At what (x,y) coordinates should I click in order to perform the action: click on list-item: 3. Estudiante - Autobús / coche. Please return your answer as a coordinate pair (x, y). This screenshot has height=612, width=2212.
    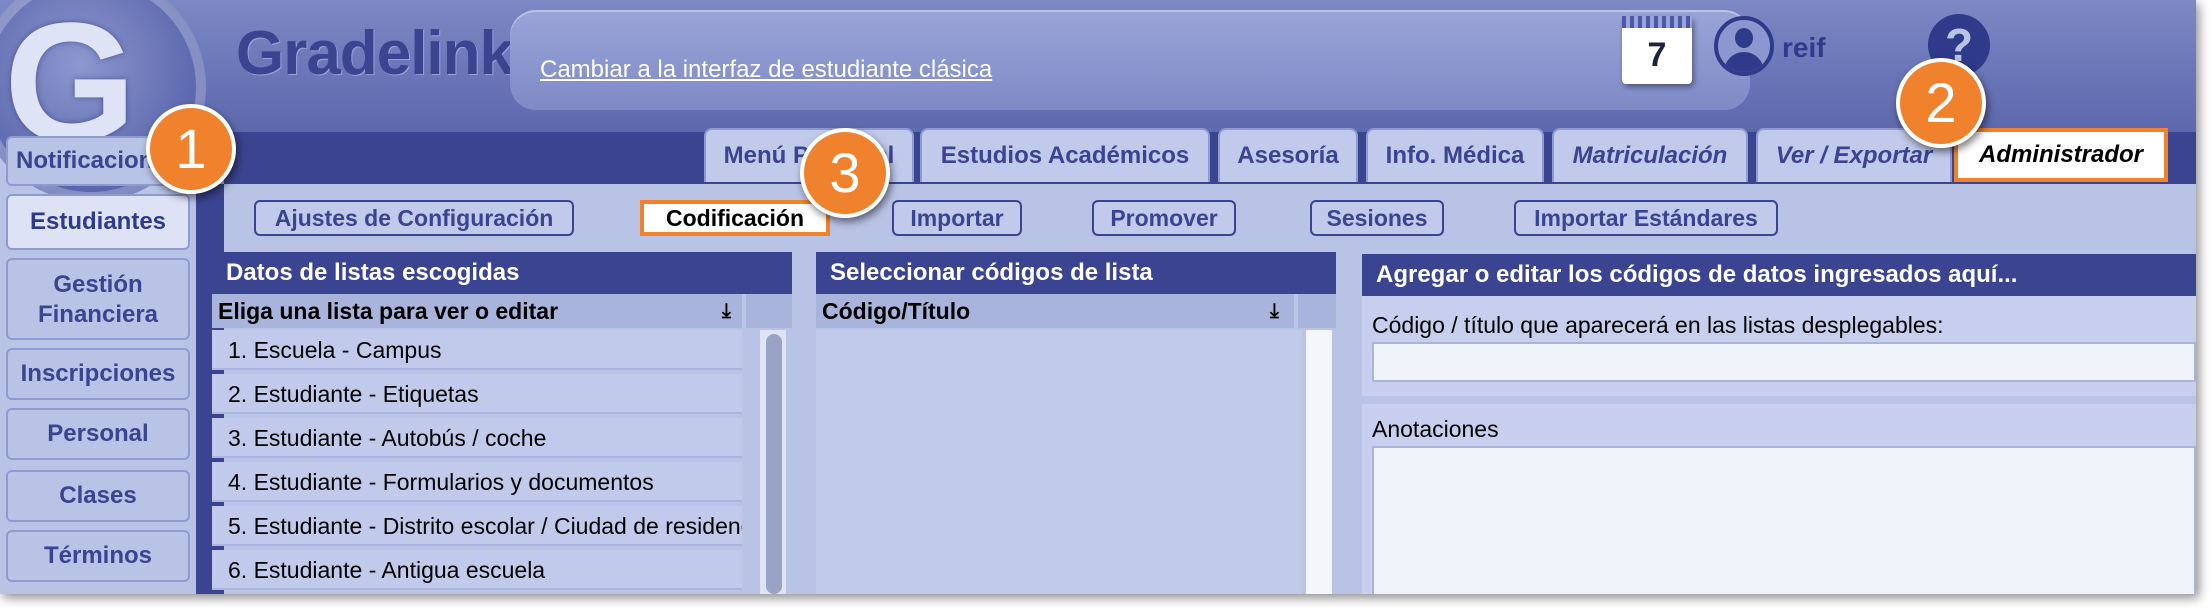
    Looking at the image, I should click on (477, 438).